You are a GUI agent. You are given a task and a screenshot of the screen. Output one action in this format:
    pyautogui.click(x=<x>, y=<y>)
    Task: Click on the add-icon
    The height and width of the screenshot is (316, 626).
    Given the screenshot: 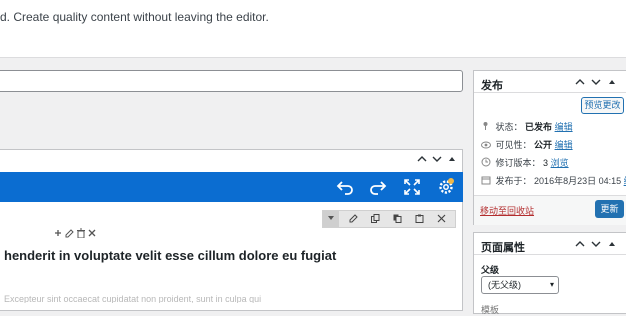 What is the action you would take?
    pyautogui.click(x=58, y=233)
    